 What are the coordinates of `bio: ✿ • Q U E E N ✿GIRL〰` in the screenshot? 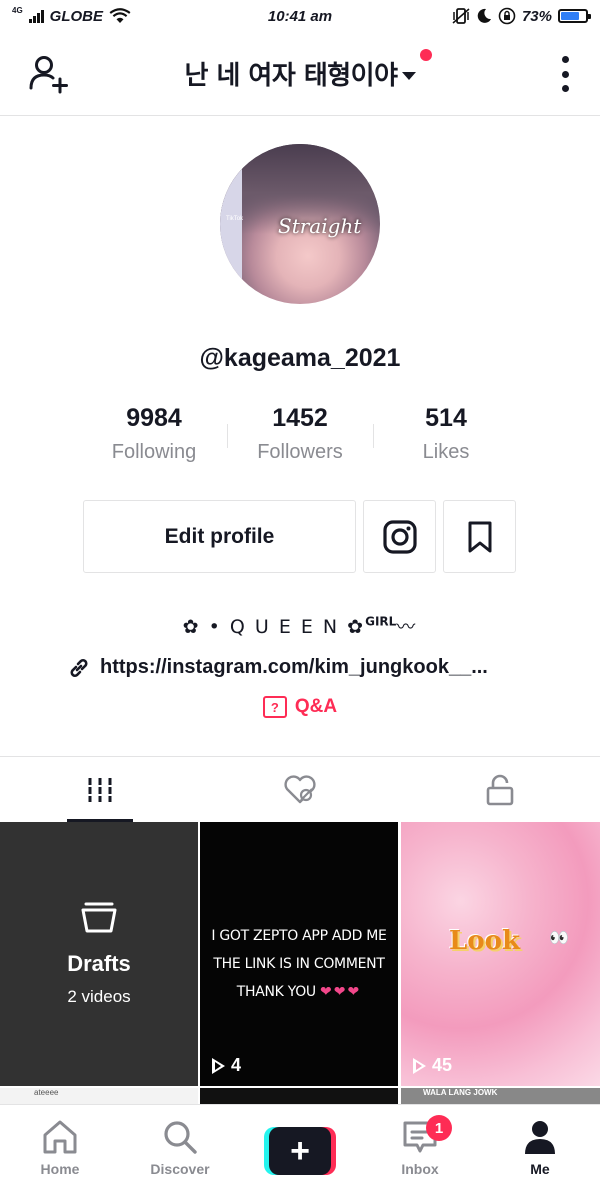 It's located at (300, 625).